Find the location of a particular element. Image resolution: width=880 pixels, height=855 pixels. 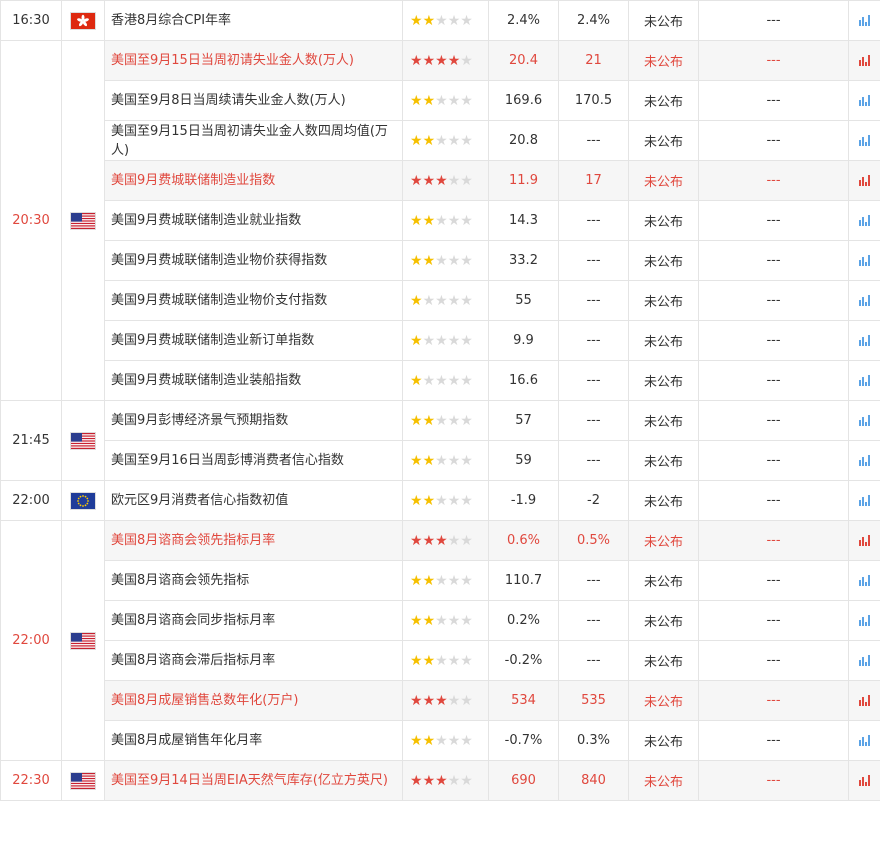

event-name: 美国9月费城联储制造业装船指数 is located at coordinates (253, 380).